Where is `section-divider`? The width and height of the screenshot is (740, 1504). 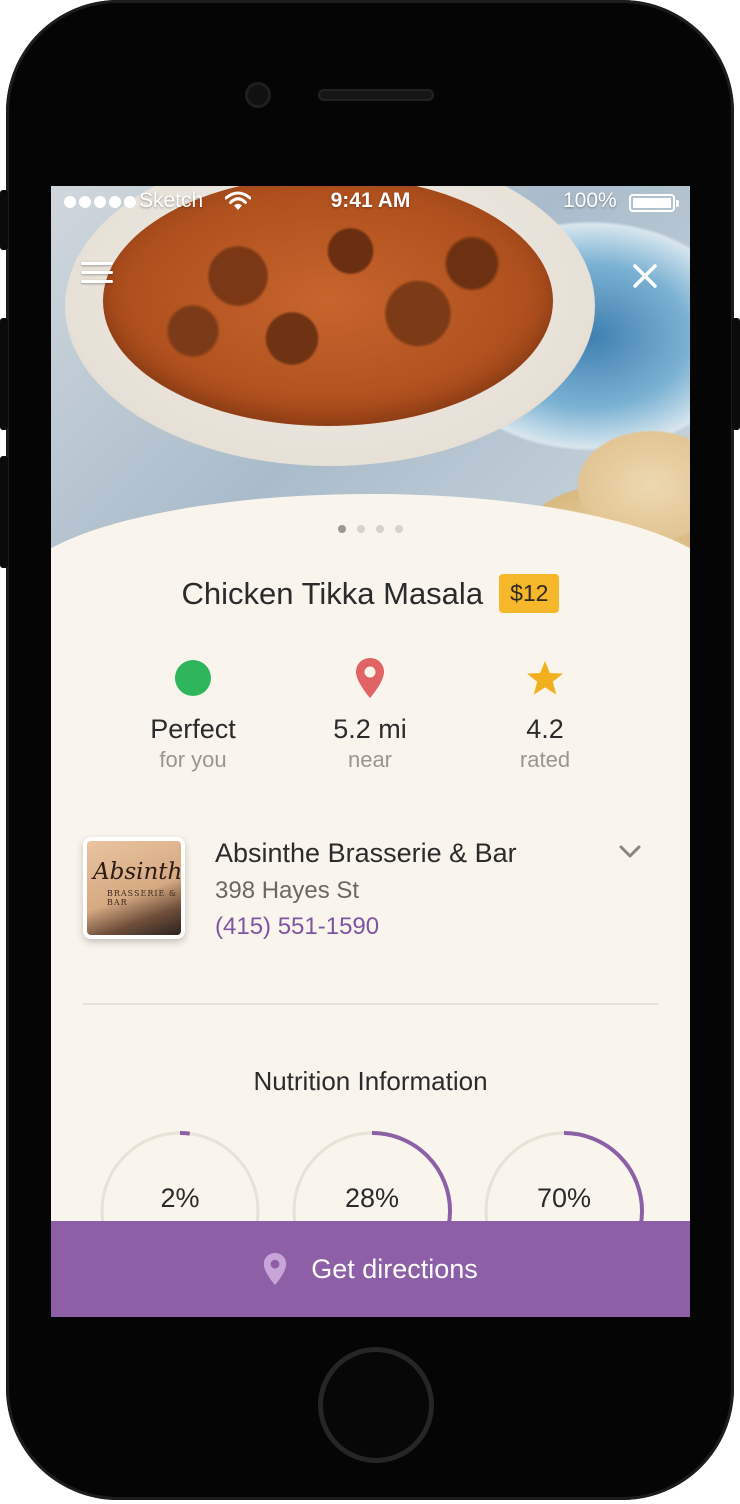
section-divider is located at coordinates (370, 1004).